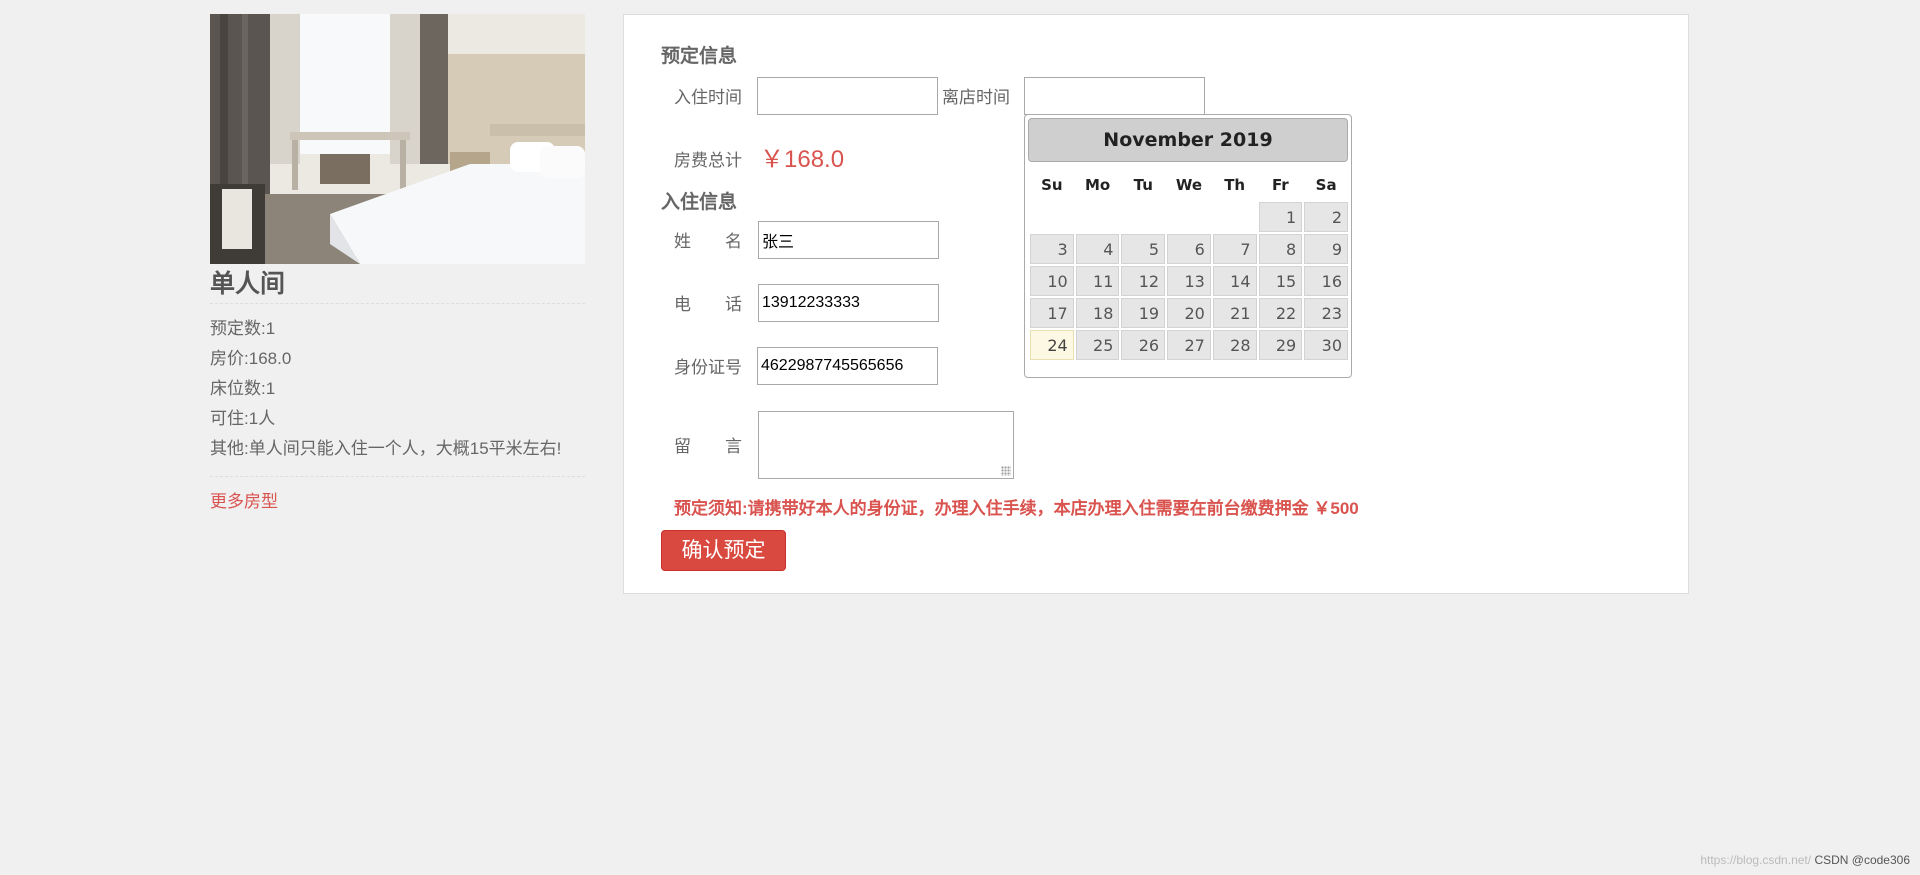  What do you see at coordinates (708, 304) in the screenshot?
I see `phone-label: 电 话` at bounding box center [708, 304].